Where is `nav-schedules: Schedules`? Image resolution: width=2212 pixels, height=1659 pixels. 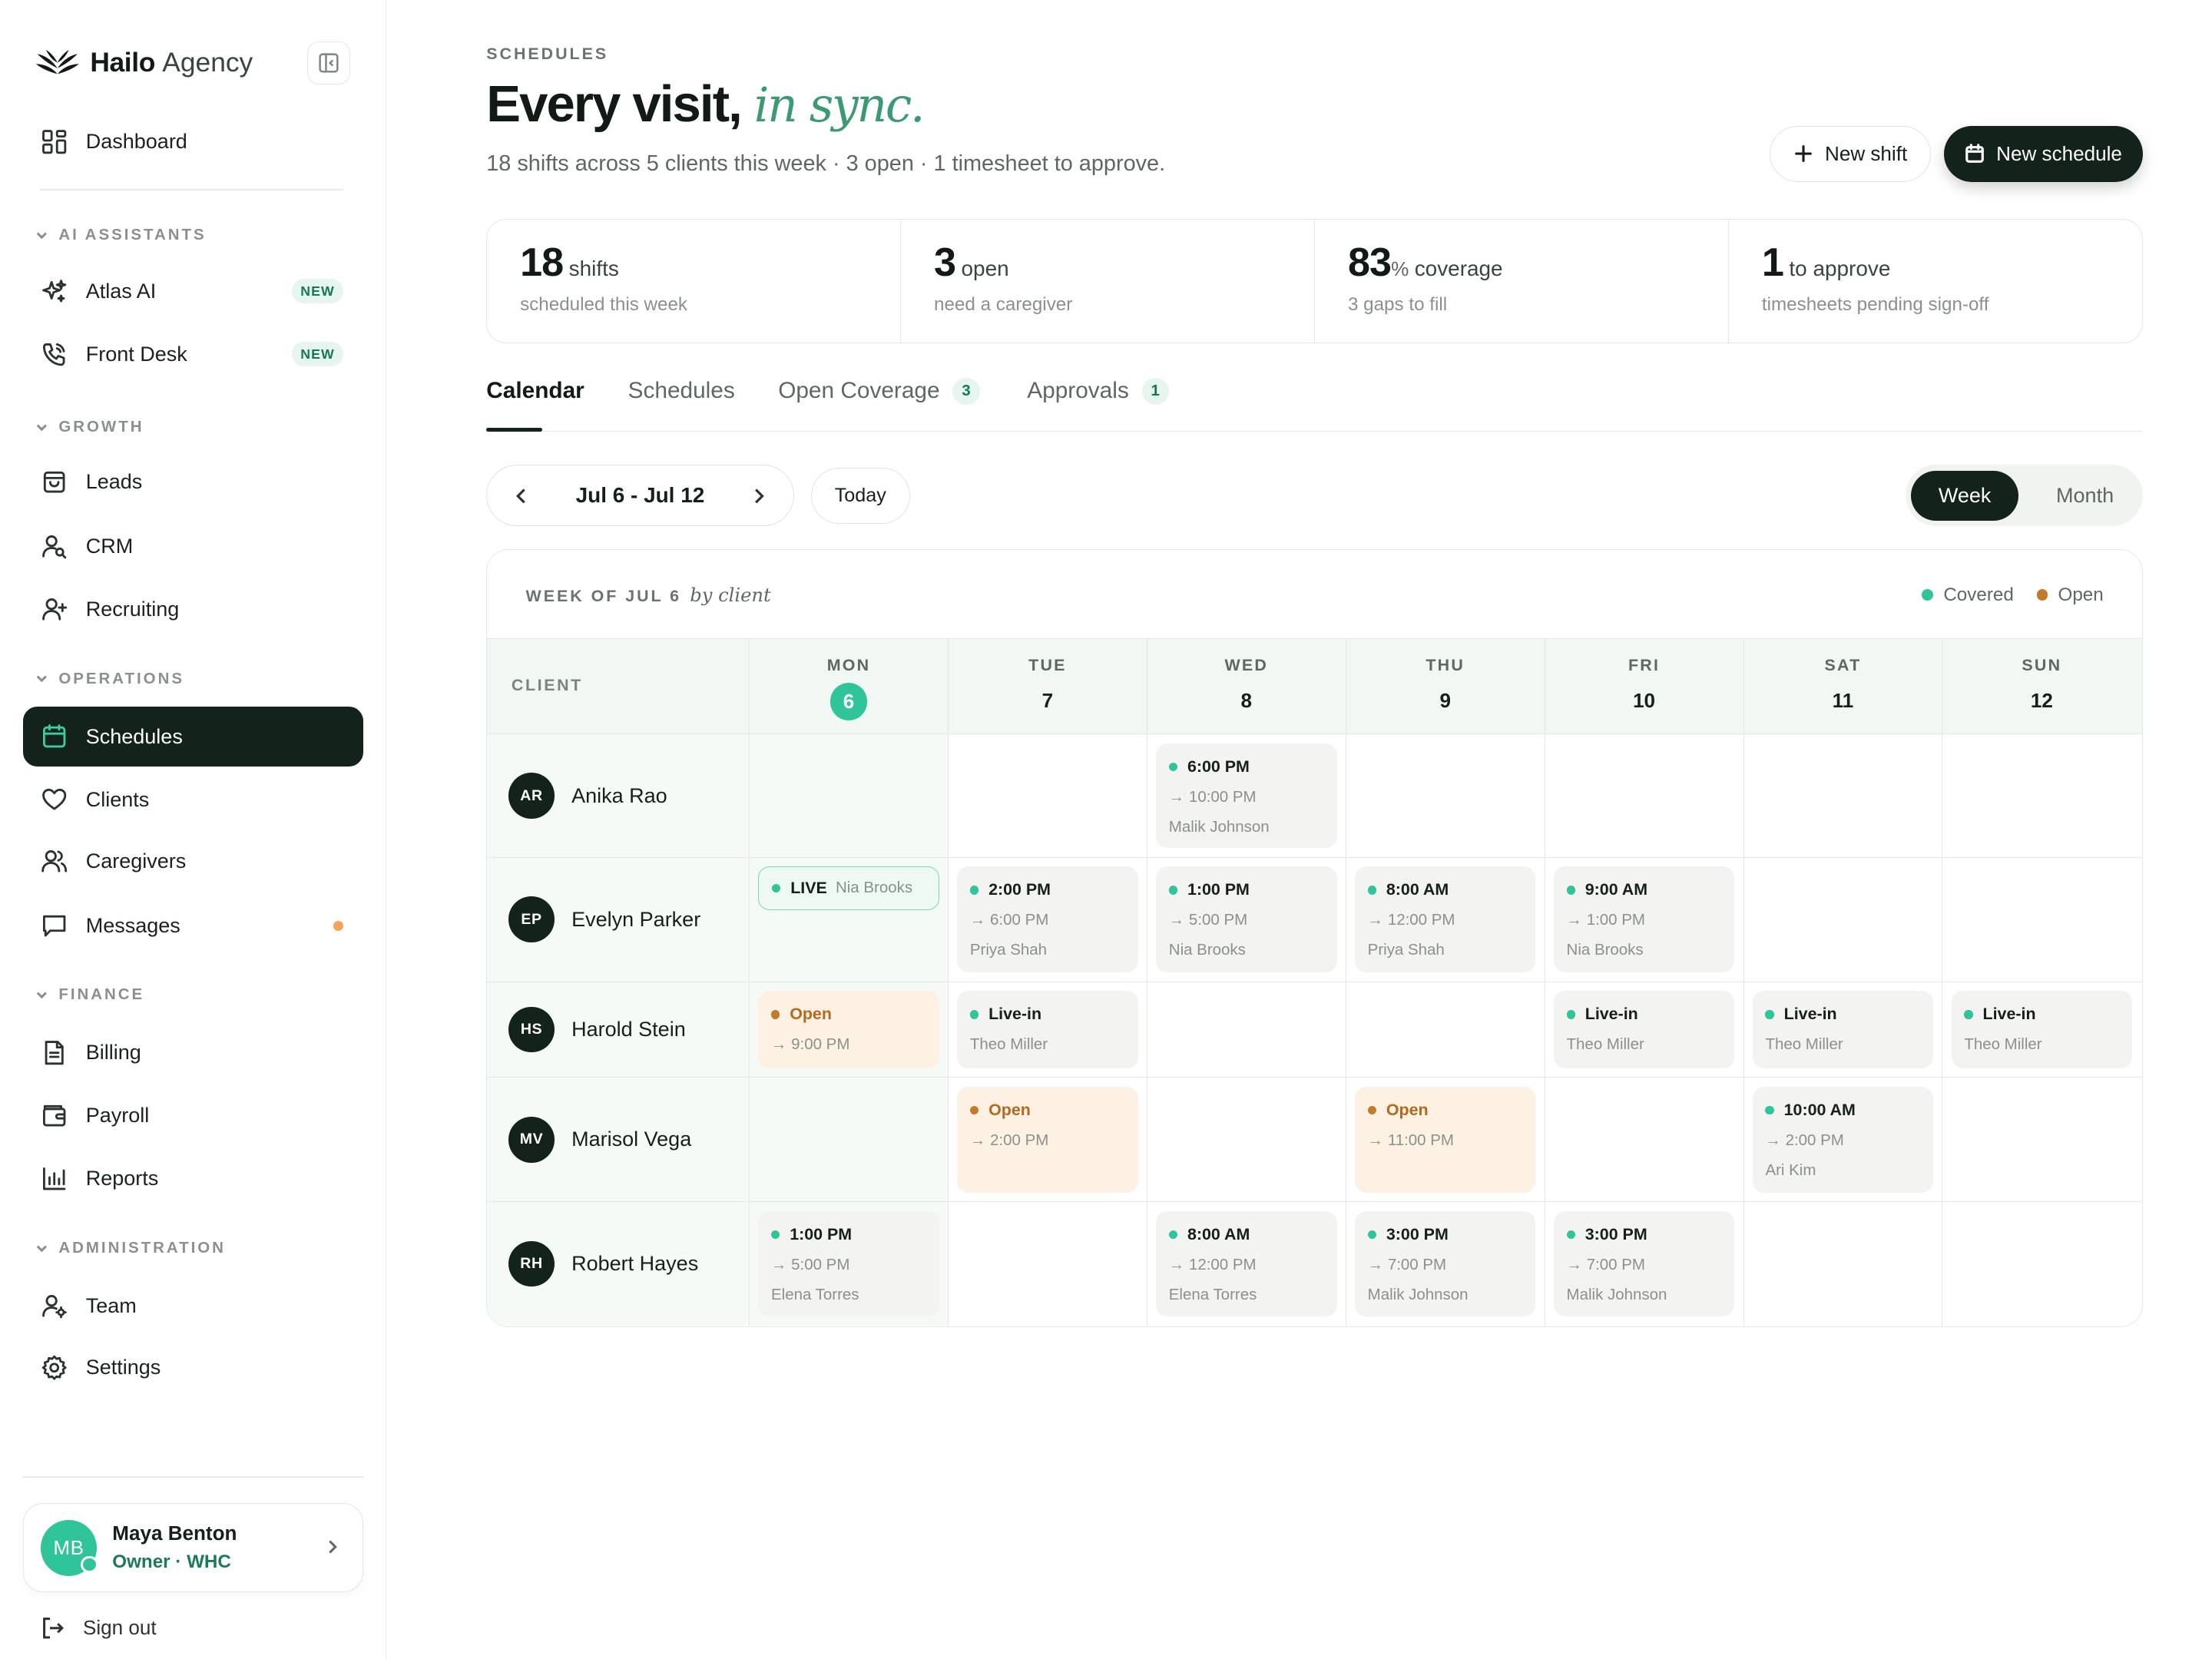
nav-schedules: Schedules is located at coordinates (193, 737).